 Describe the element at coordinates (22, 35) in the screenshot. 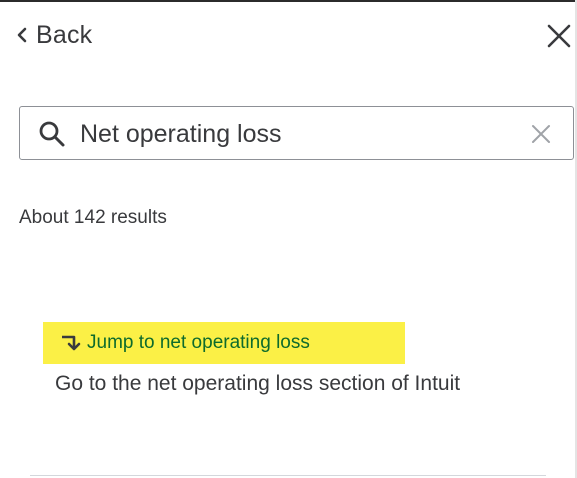

I see `chevron-left-icon` at that location.